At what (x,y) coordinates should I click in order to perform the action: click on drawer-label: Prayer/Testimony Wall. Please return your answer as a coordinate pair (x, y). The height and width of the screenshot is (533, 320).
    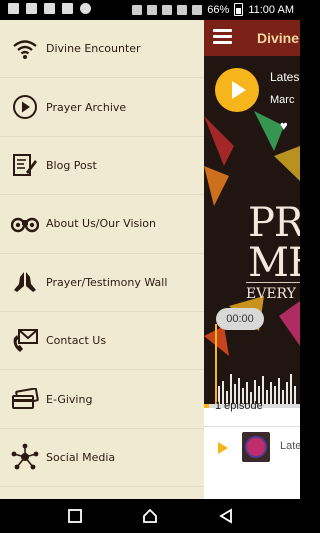
    Looking at the image, I should click on (107, 282).